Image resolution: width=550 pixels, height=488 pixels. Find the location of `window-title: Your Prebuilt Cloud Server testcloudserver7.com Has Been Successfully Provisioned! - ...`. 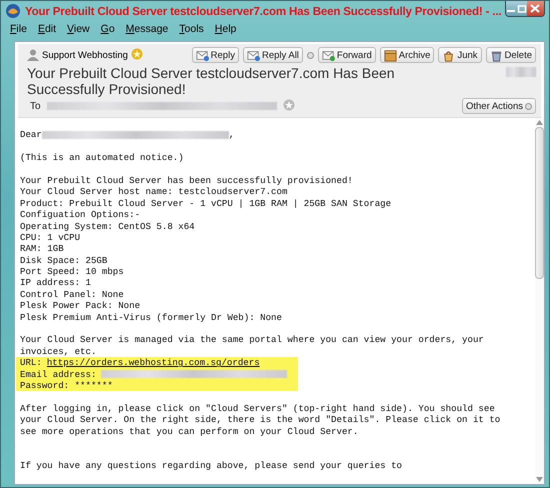

window-title: Your Prebuilt Cloud Server testcloudserver7.com Has Been Successfully Provisioned! - ... is located at coordinates (263, 11).